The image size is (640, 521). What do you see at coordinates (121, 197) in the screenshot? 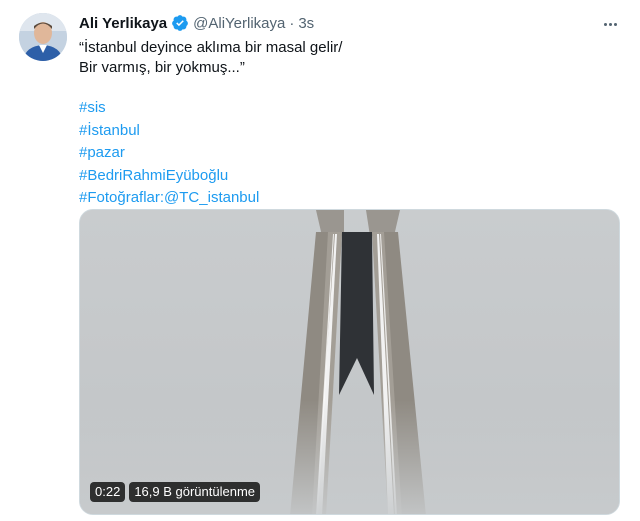
I see `credit-hashtag-link: #Fotoğraflar:` at bounding box center [121, 197].